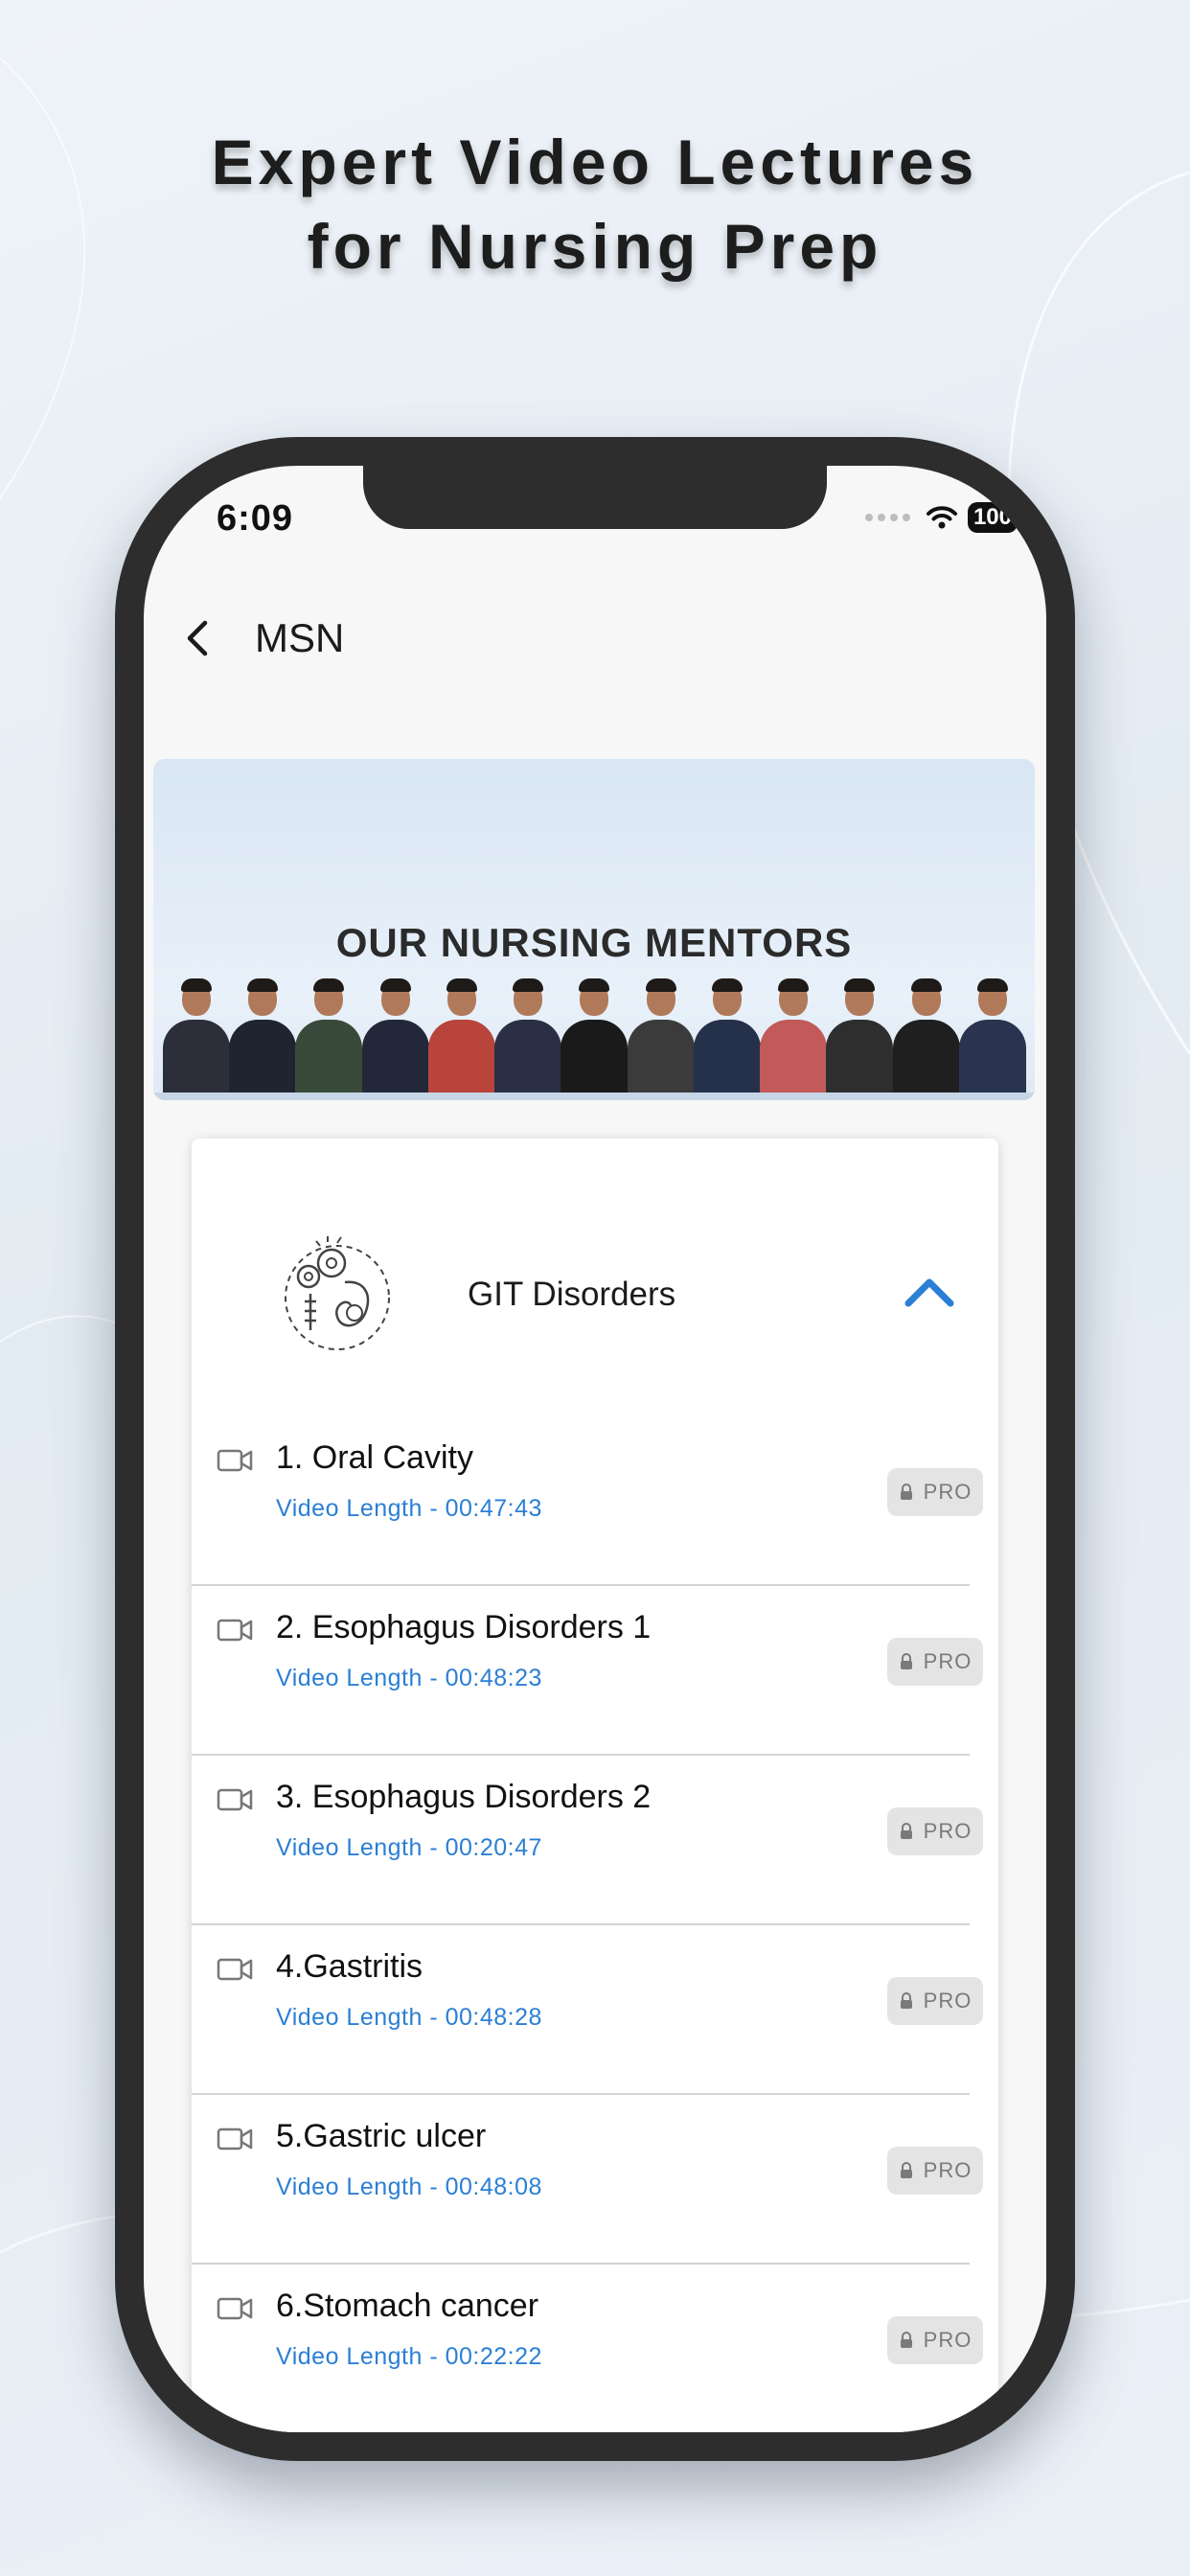  I want to click on wifi-icon, so click(942, 517).